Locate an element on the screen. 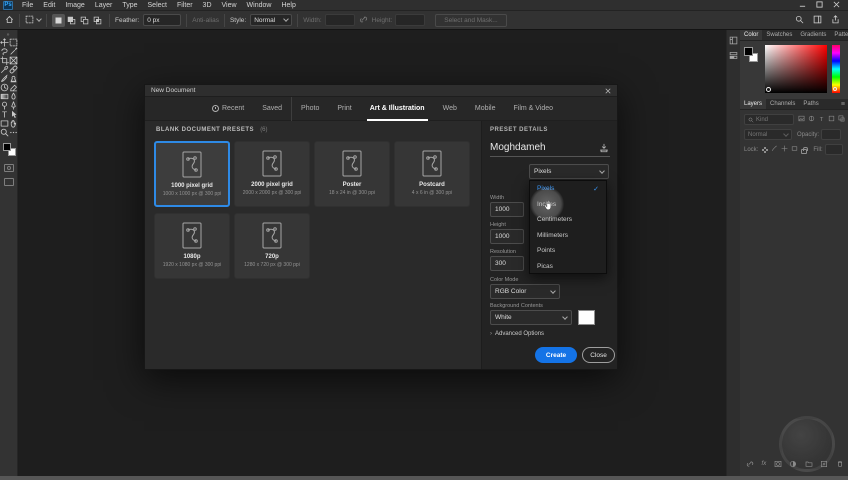 Image resolution: width=848 pixels, height=480 pixels. lock-move-icon is located at coordinates (784, 149).